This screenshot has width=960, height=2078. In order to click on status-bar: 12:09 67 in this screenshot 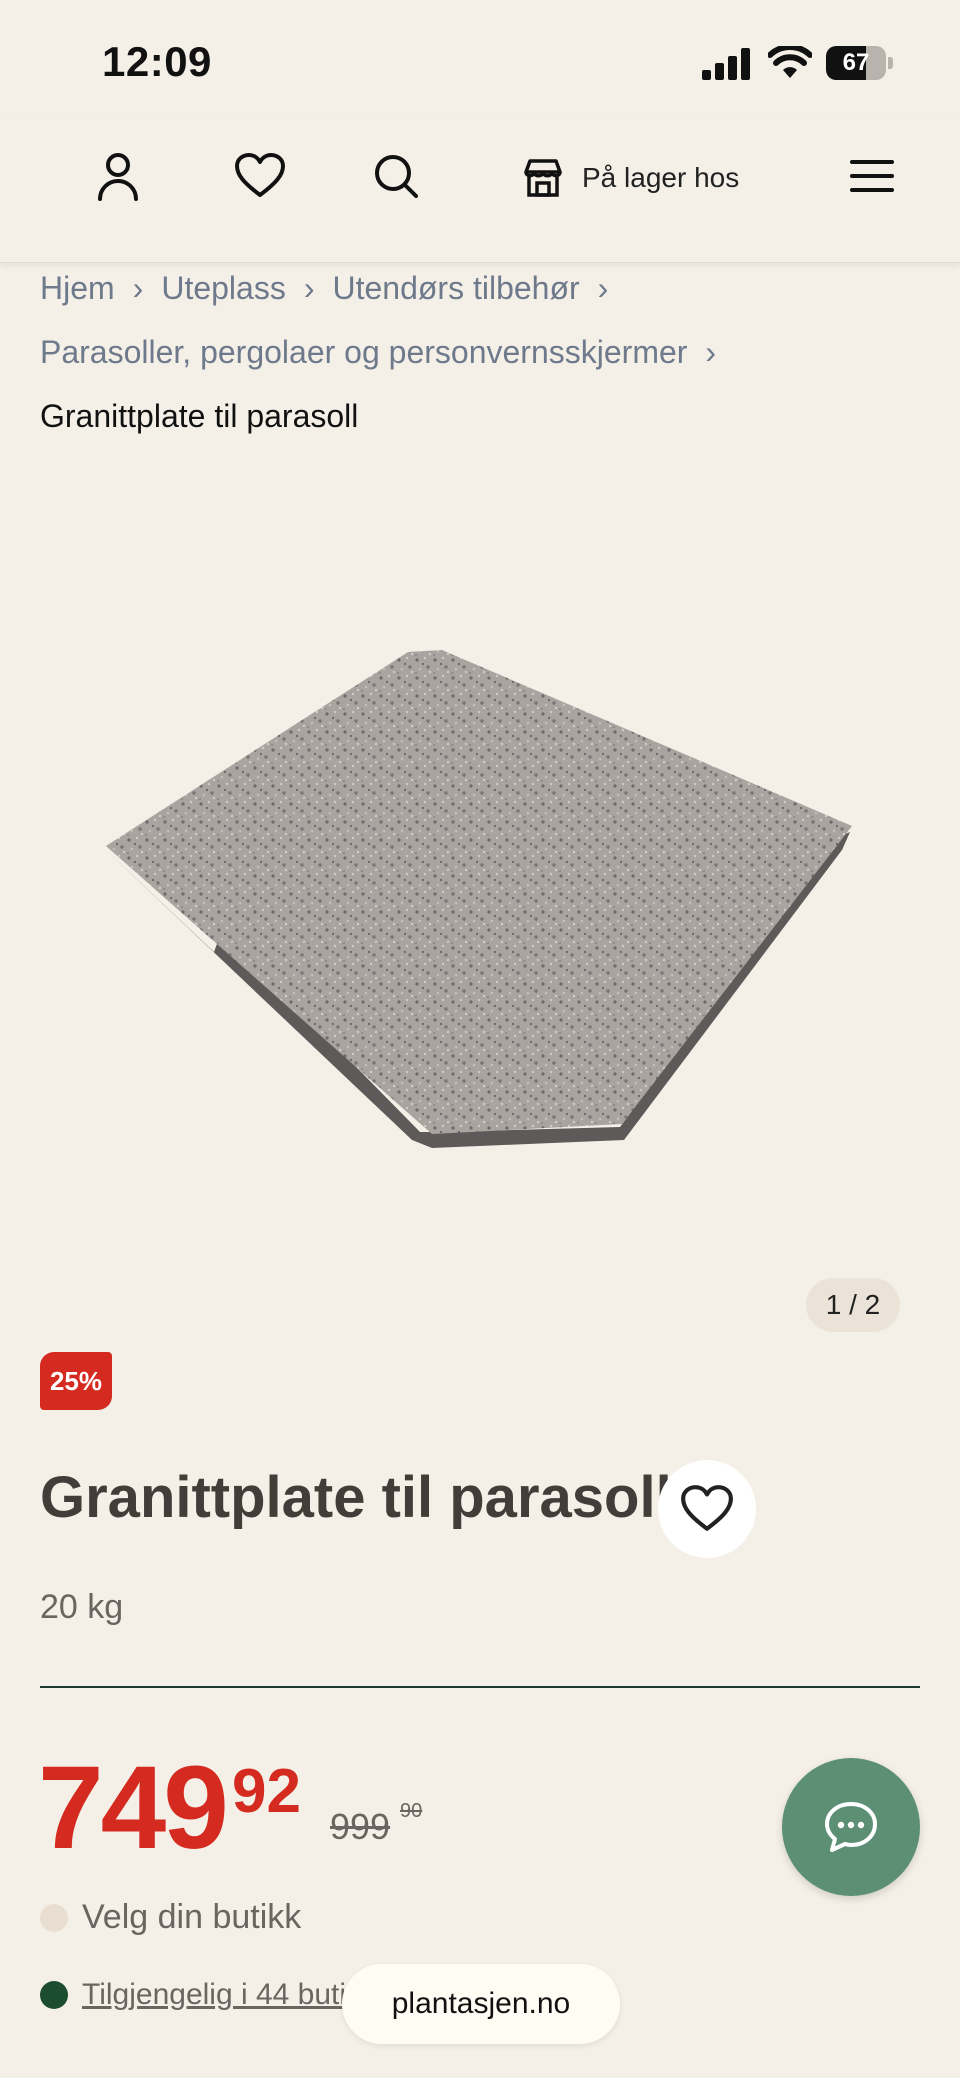, I will do `click(480, 60)`.